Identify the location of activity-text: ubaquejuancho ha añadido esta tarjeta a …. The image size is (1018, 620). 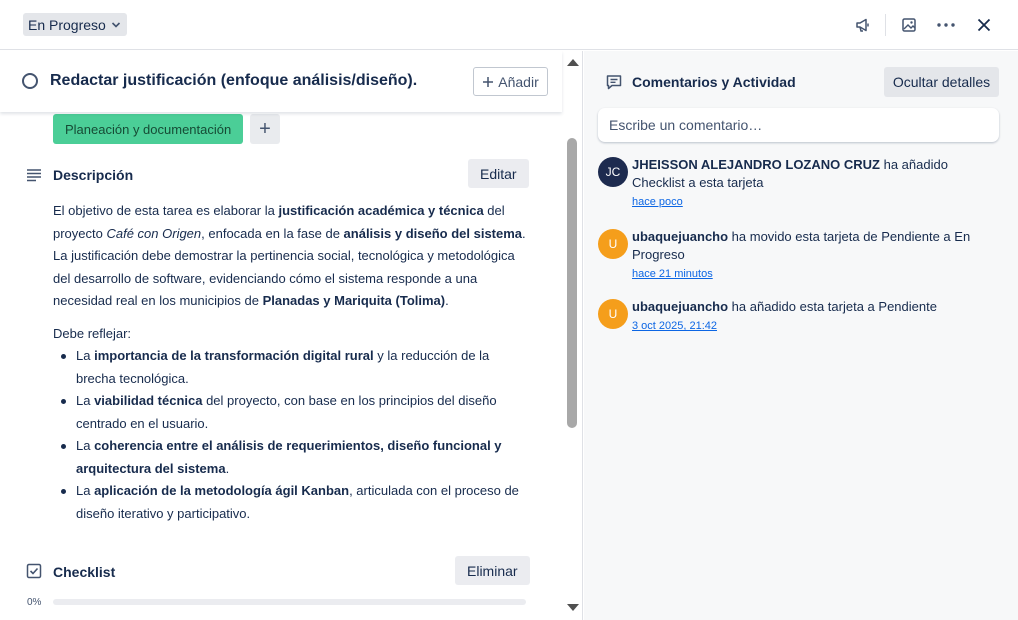
(815, 316).